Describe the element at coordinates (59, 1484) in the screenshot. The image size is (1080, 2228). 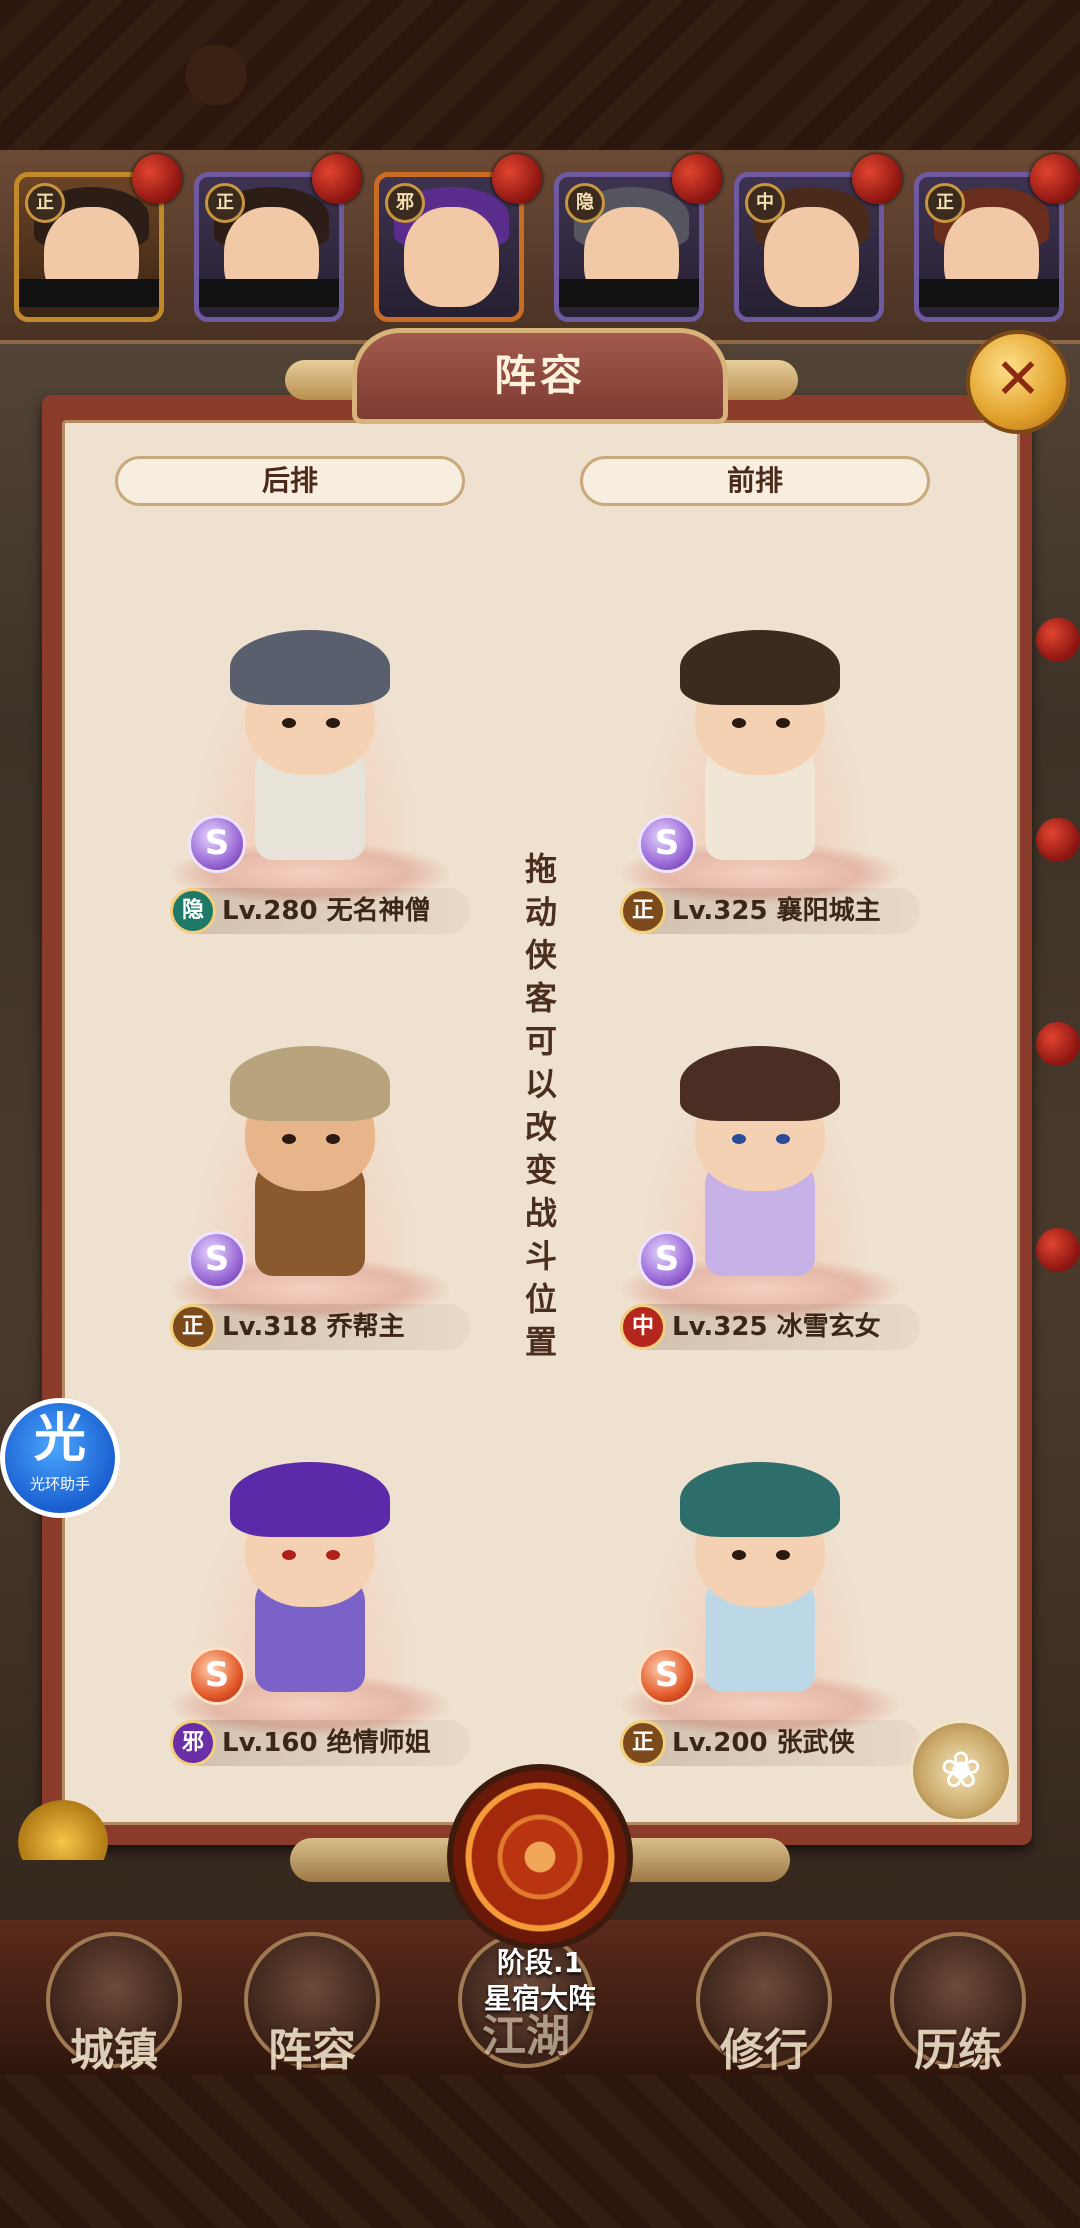
I see `assistant-label: 光环助手` at that location.